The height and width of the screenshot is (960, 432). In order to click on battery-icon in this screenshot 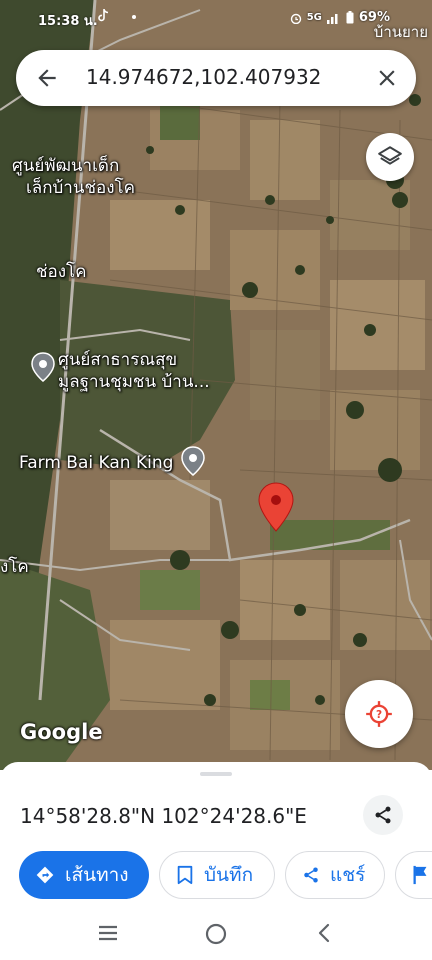, I will do `click(350, 17)`.